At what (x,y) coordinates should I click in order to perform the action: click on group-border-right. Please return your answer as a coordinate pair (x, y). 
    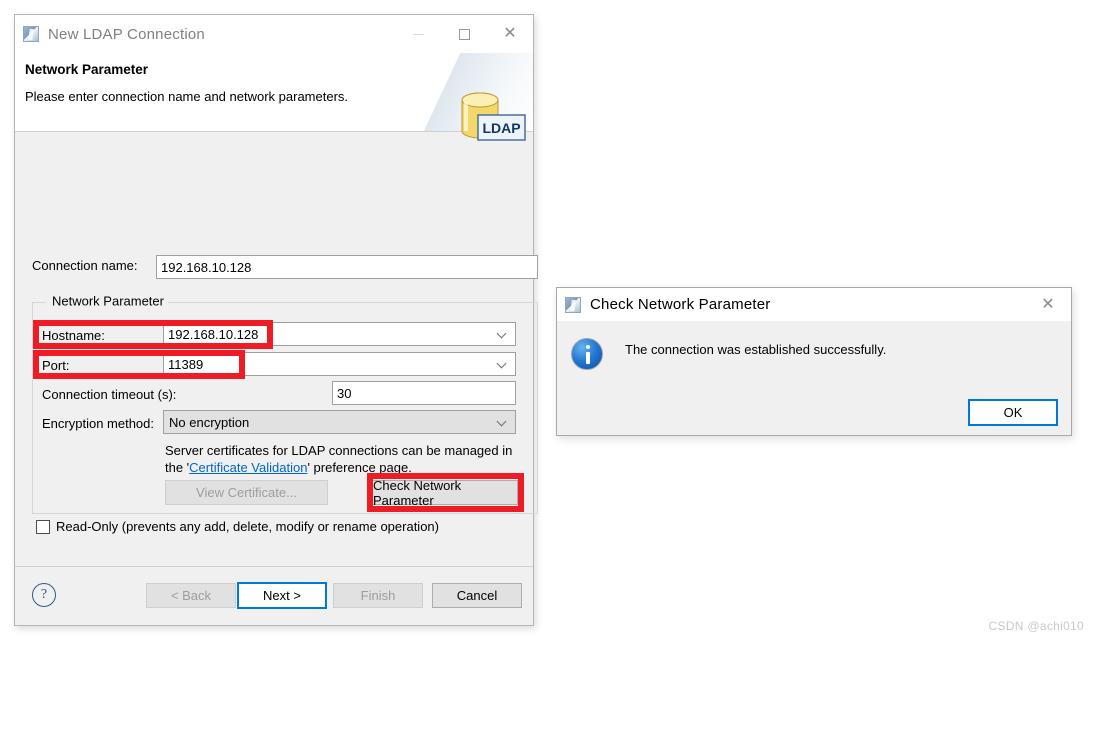
    Looking at the image, I should click on (335, 302).